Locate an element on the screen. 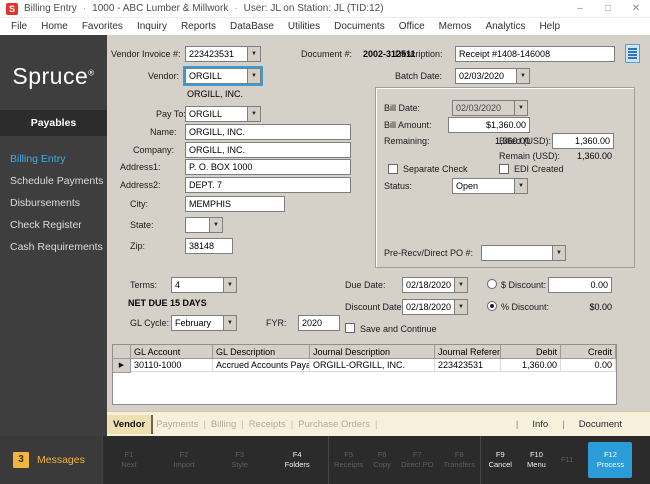 This screenshot has width=650, height=484. sidebar-section-payables: Payables is located at coordinates (53, 123).